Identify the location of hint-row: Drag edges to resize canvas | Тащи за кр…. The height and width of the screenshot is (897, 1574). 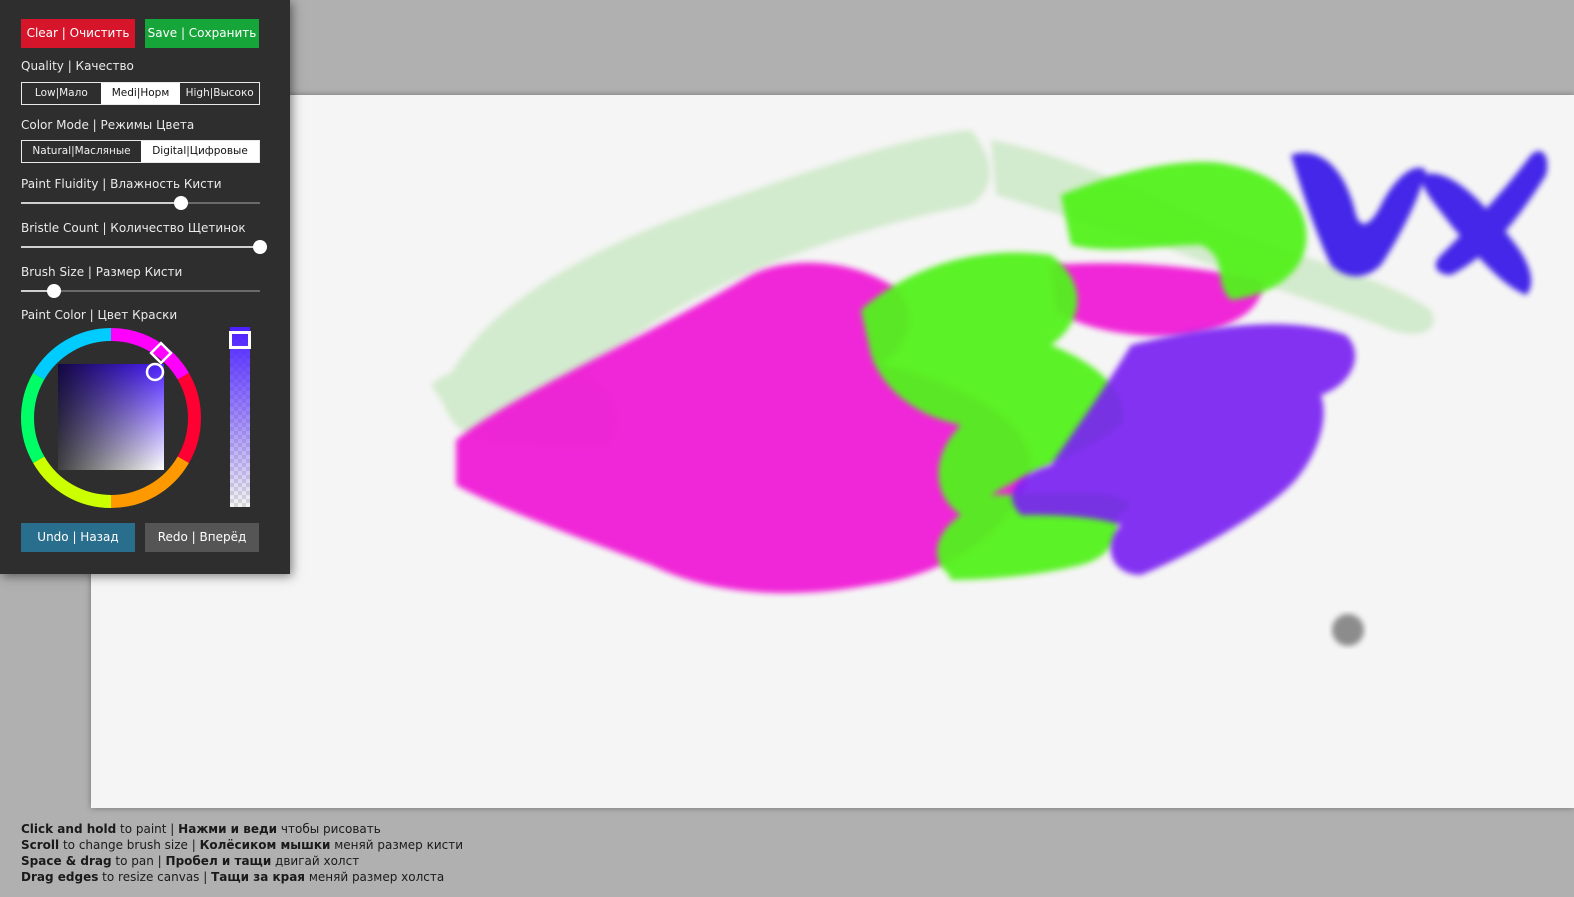
(242, 877).